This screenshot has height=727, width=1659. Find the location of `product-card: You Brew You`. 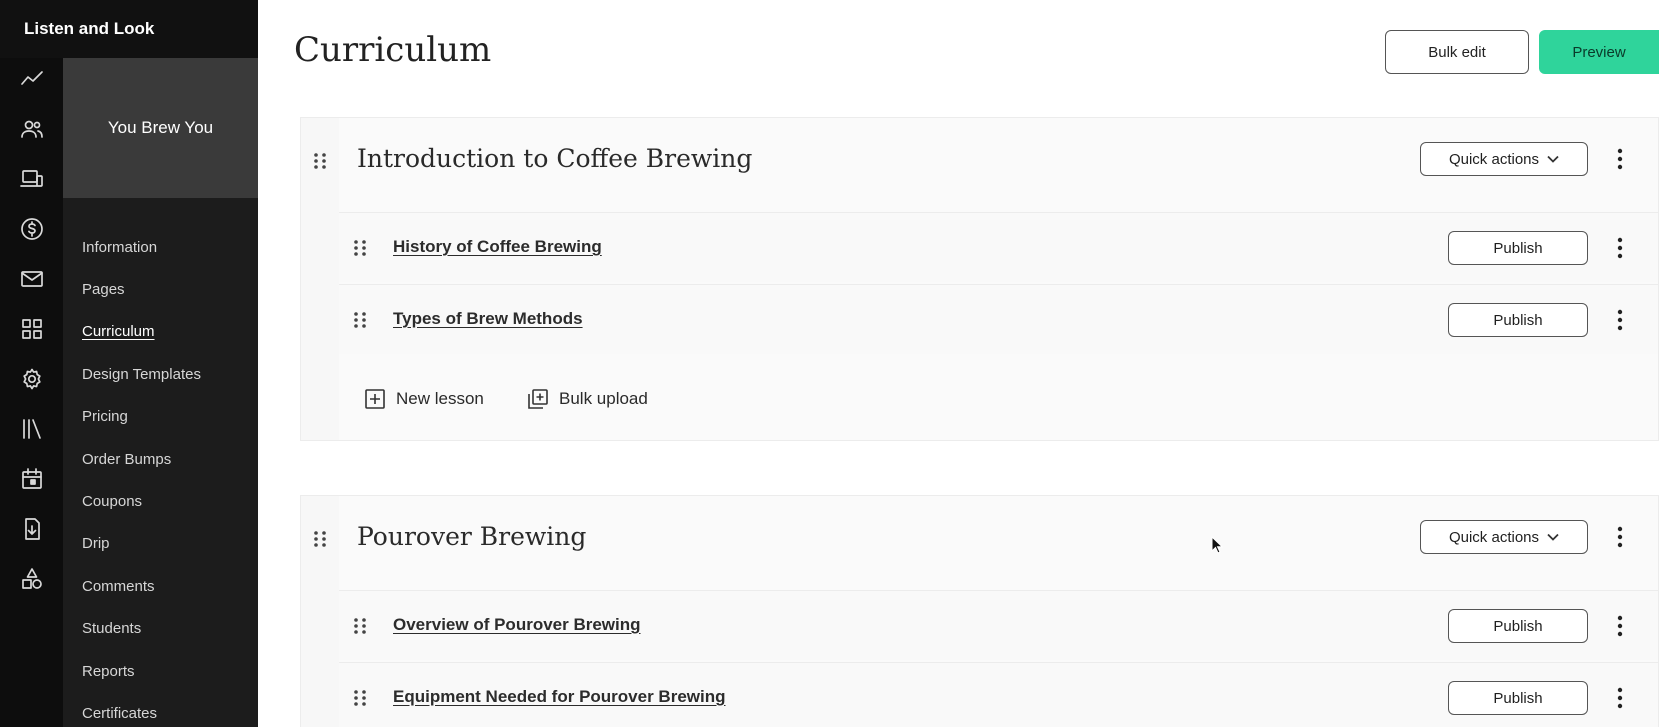

product-card: You Brew You is located at coordinates (160, 128).